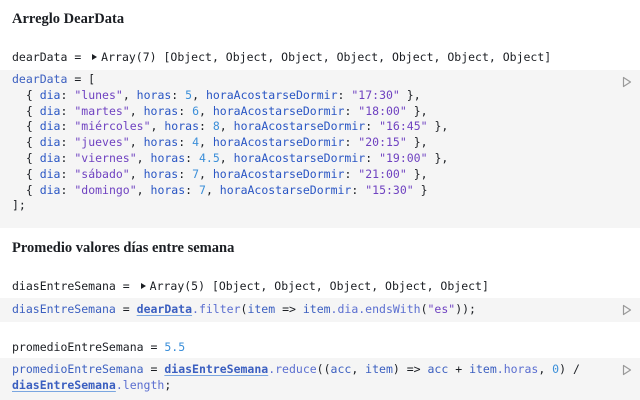  I want to click on cell-reference: dearData, so click(164, 309).